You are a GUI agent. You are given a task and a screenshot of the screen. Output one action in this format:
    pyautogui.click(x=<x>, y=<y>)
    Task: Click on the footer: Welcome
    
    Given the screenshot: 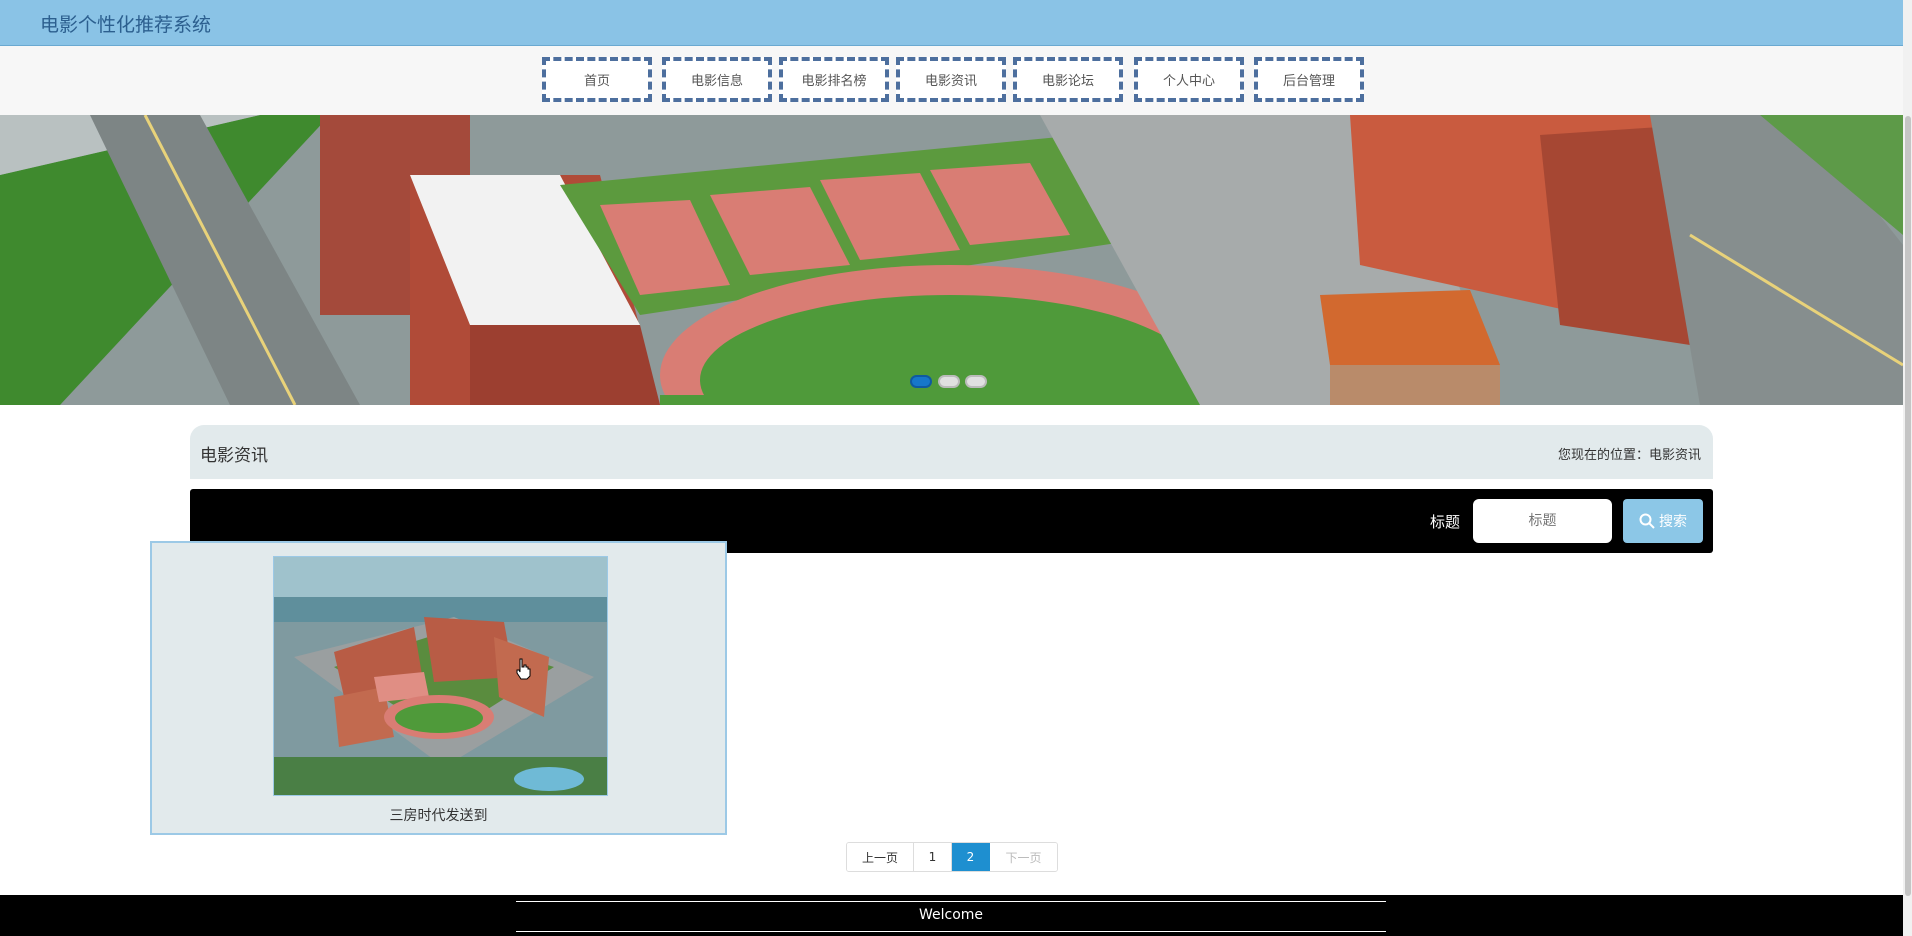 What is the action you would take?
    pyautogui.click(x=951, y=915)
    